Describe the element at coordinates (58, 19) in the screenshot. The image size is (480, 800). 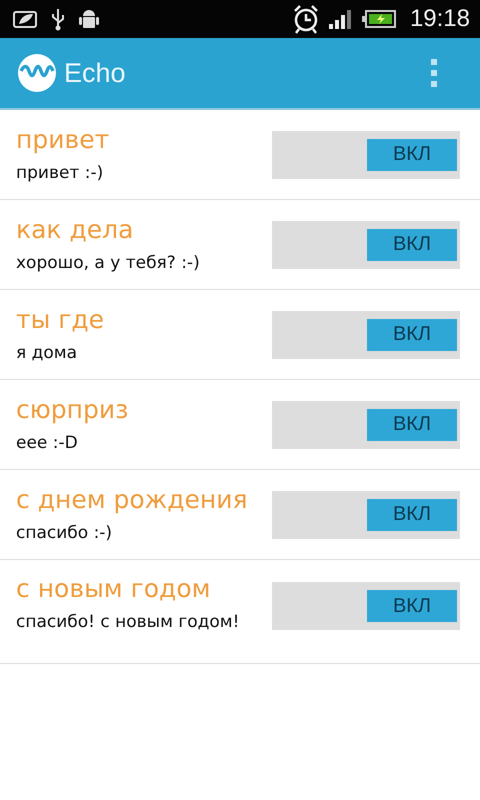
I see `usb-icon` at that location.